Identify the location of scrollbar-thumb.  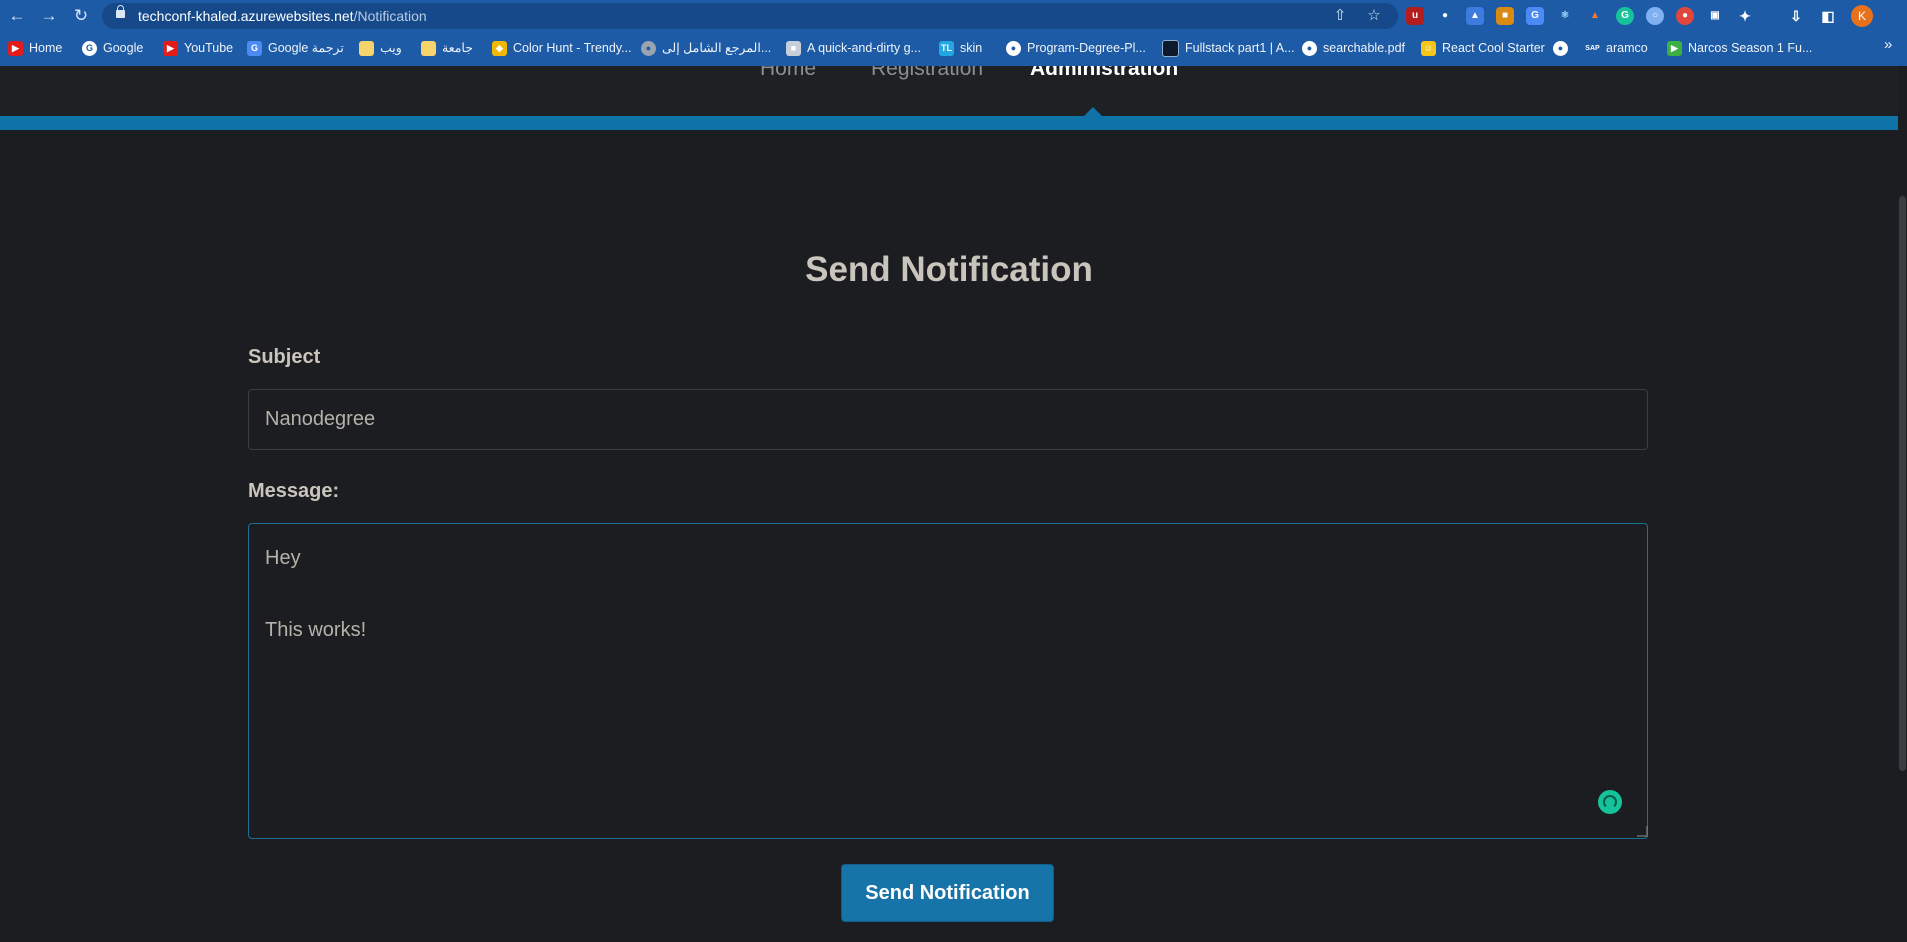
(1902, 483).